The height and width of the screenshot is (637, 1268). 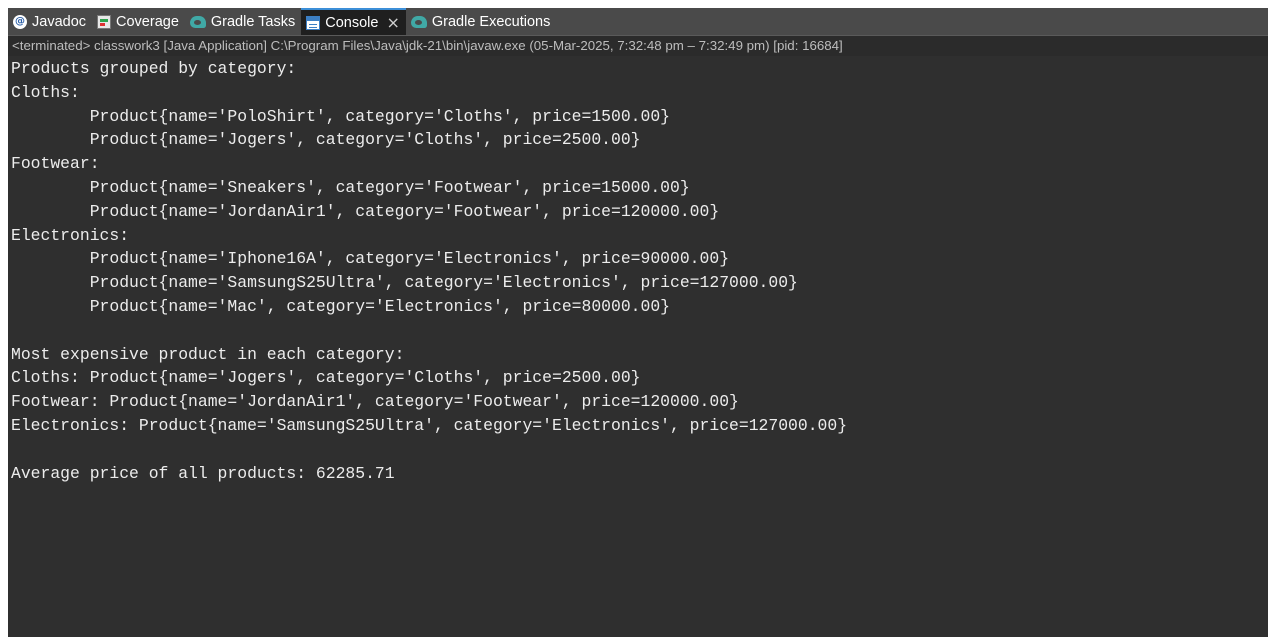 I want to click on console-line: Most expensive product in each category:, so click(x=208, y=354).